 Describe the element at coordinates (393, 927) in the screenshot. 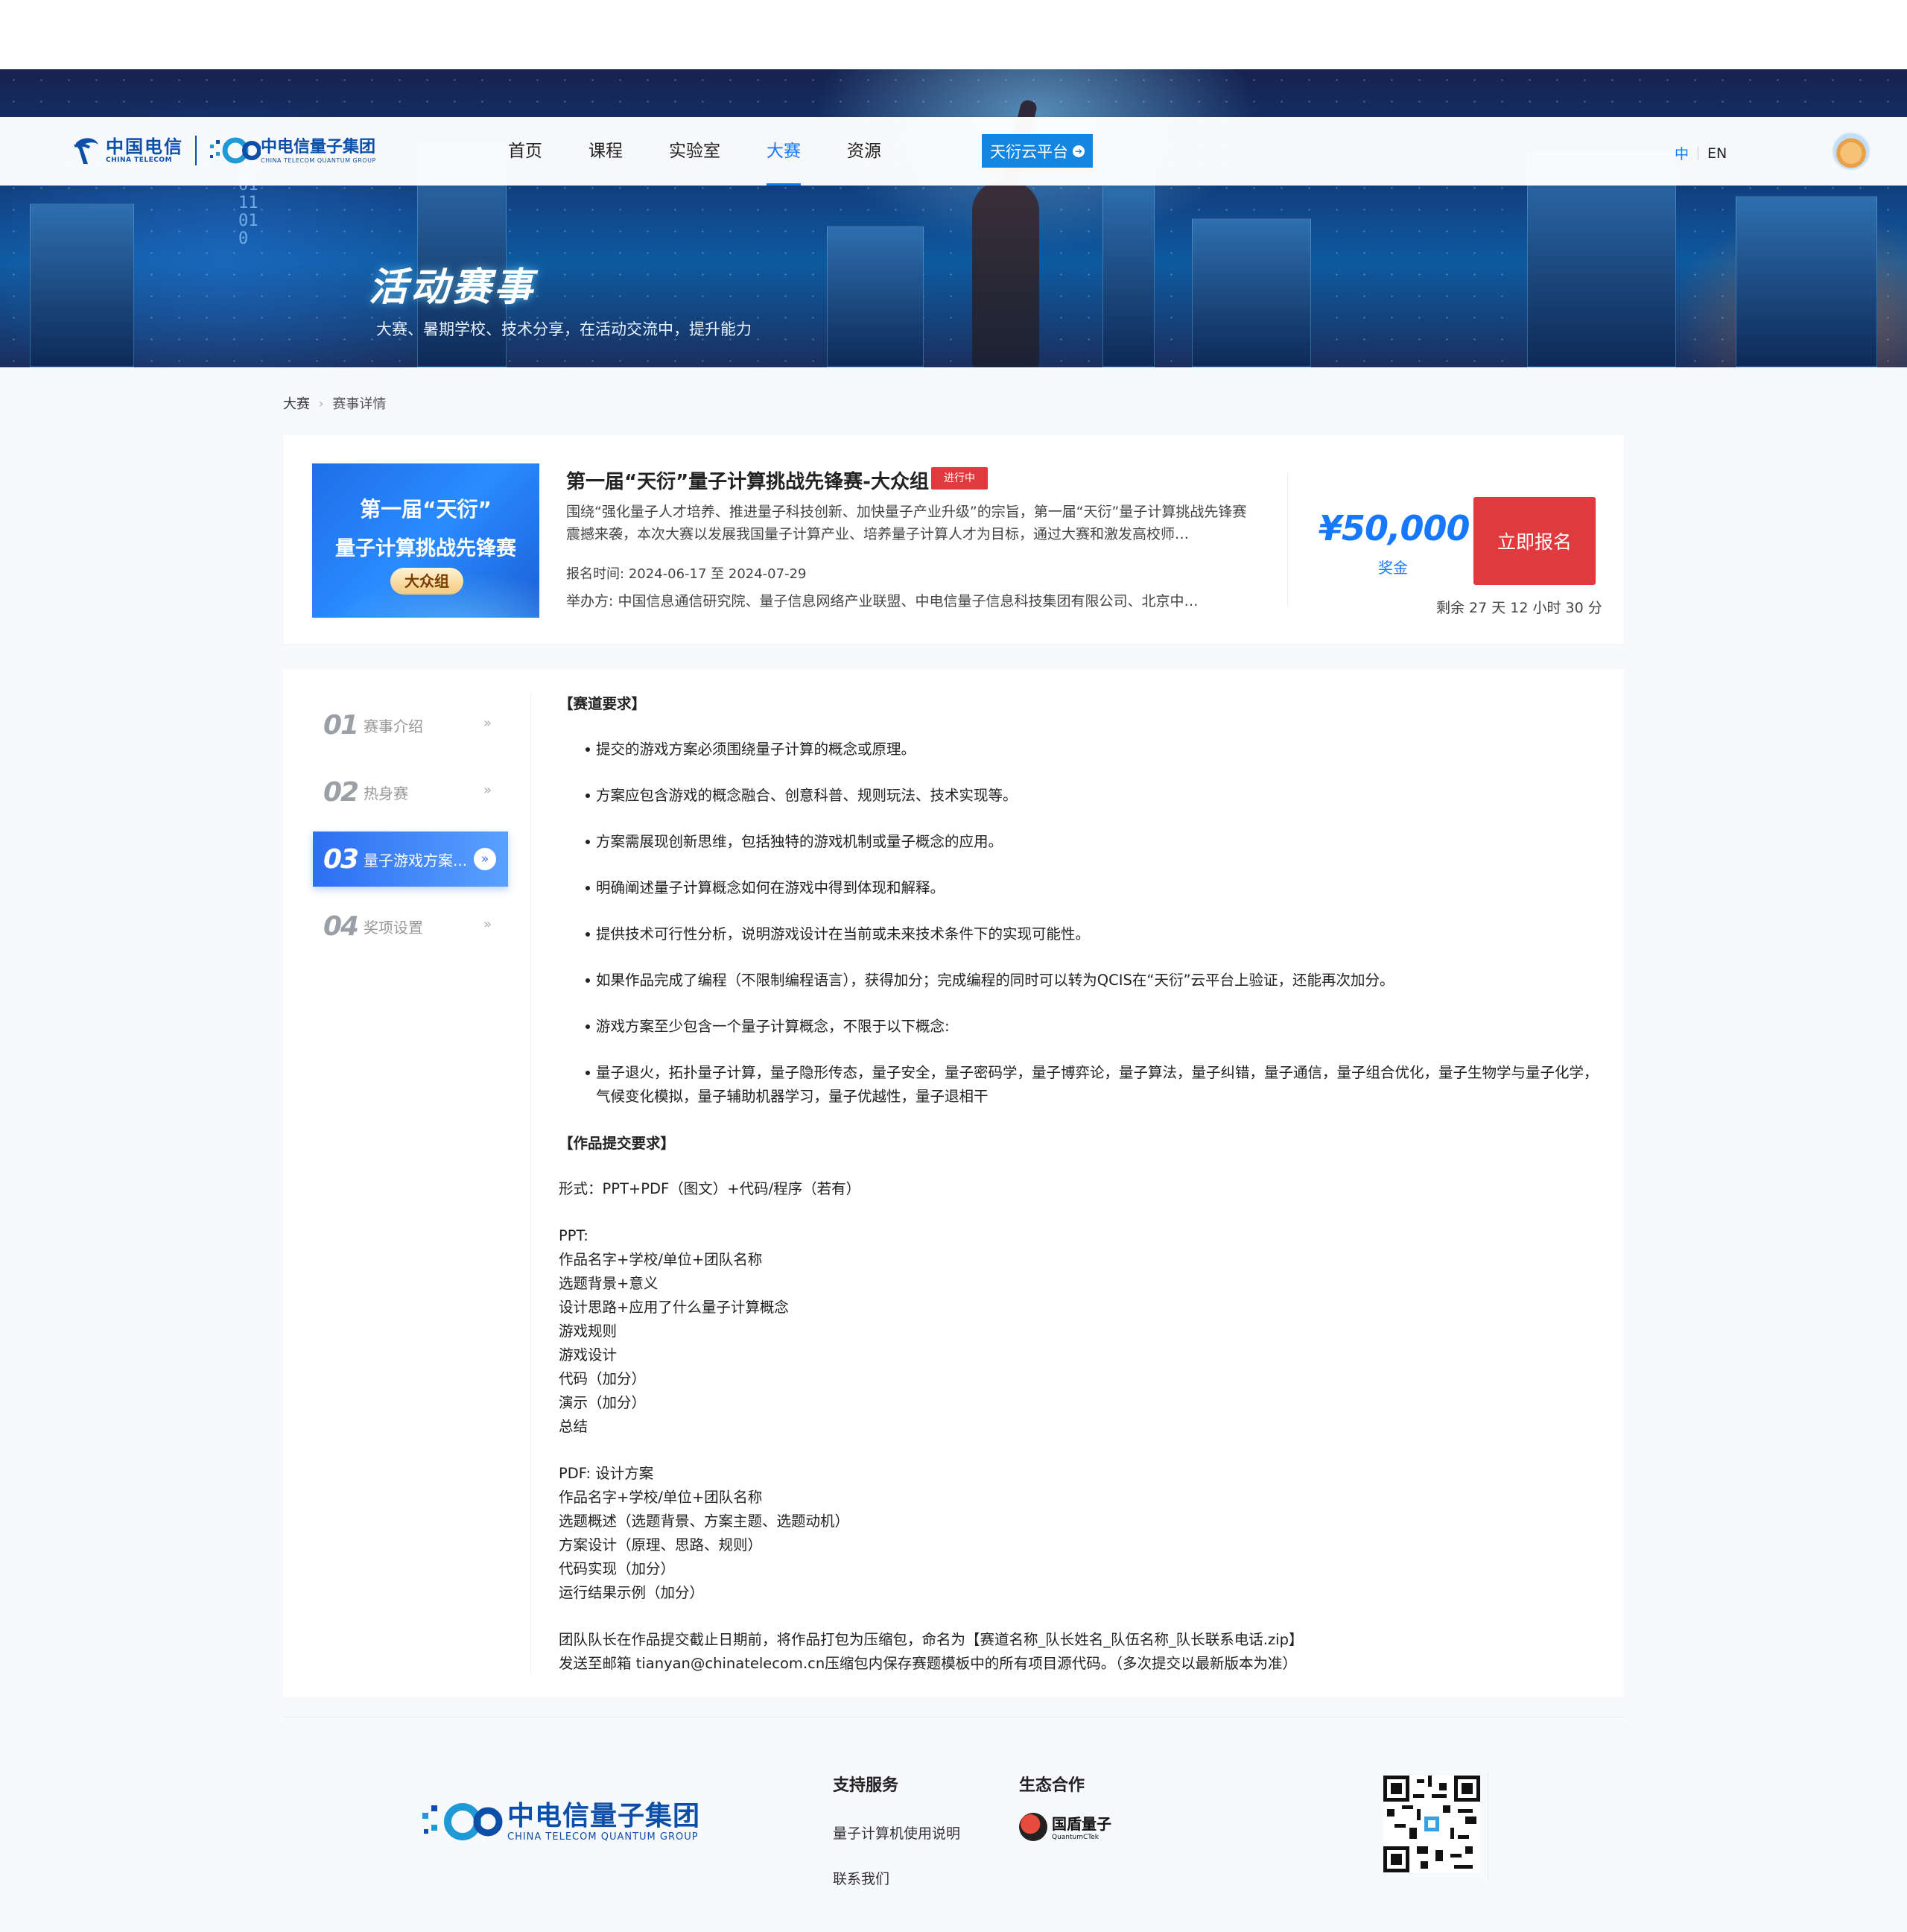

I see `sidebar-item-label: 奖项设置` at that location.